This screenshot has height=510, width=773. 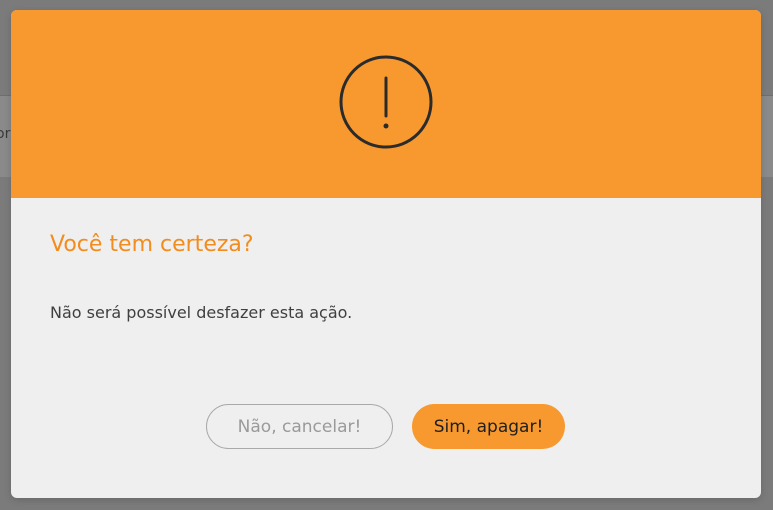 I want to click on dialog-title: Você tem certeza?, so click(x=152, y=244).